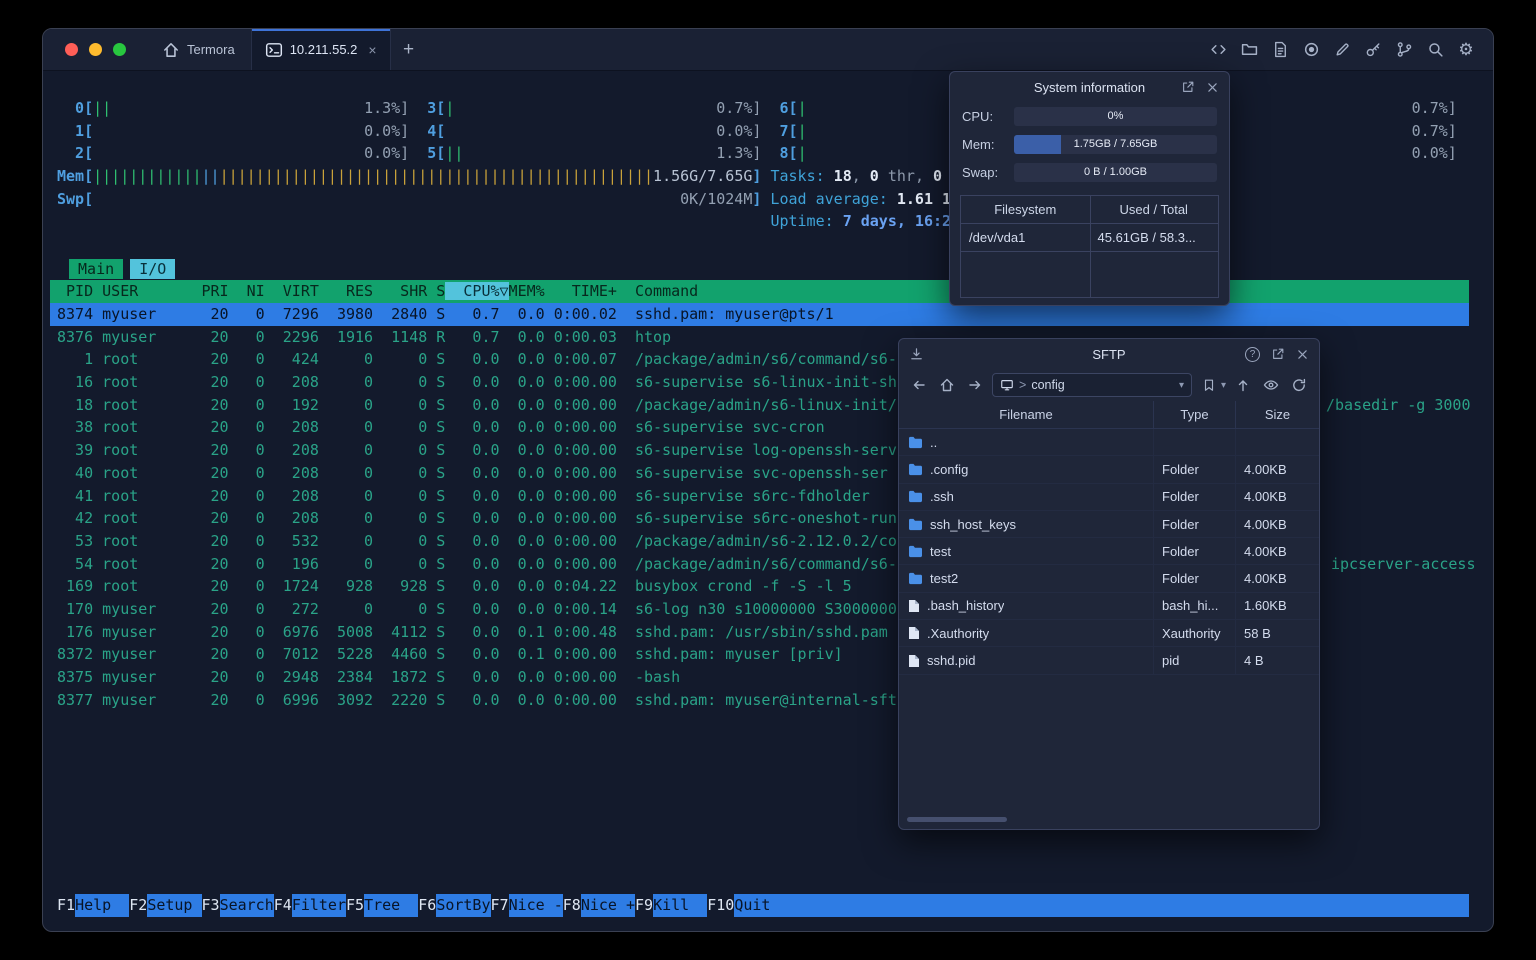 The image size is (1536, 960). Describe the element at coordinates (949, 469) in the screenshot. I see `file-name: .config` at that location.